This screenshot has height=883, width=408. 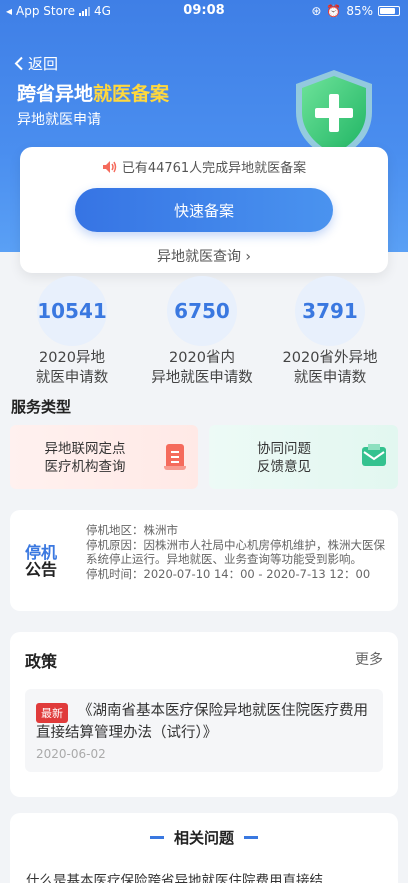 I want to click on faq-question: 什么是基本医疗保险跨省异地就医住院费用直接结, so click(x=174, y=876).